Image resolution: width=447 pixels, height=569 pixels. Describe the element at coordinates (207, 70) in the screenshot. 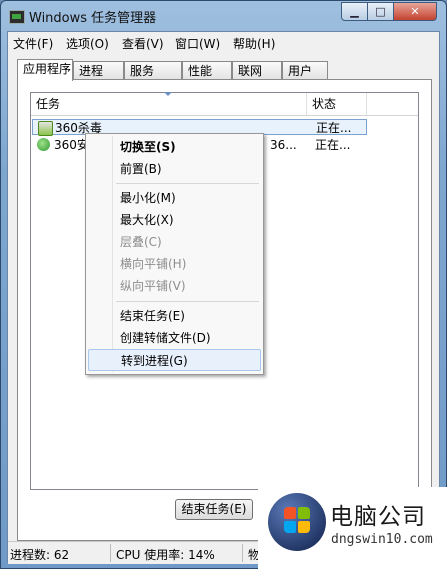

I see `tab-performance: 性能` at that location.